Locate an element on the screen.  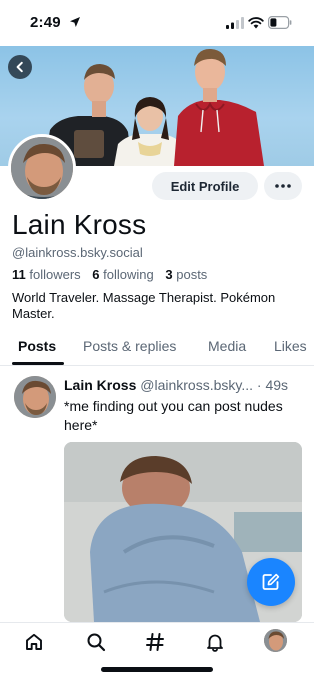
tab-media: Media is located at coordinates (227, 346).